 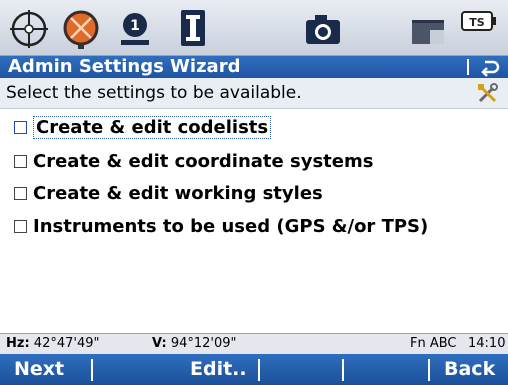 I want to click on v-readout: V: 94°12'09", so click(x=194, y=344).